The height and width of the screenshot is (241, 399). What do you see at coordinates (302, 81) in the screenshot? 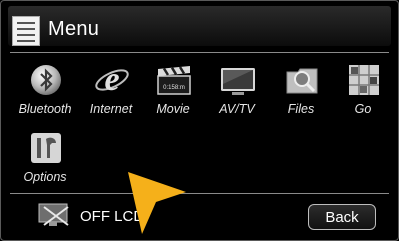
I see `folder-magnifier-icon` at bounding box center [302, 81].